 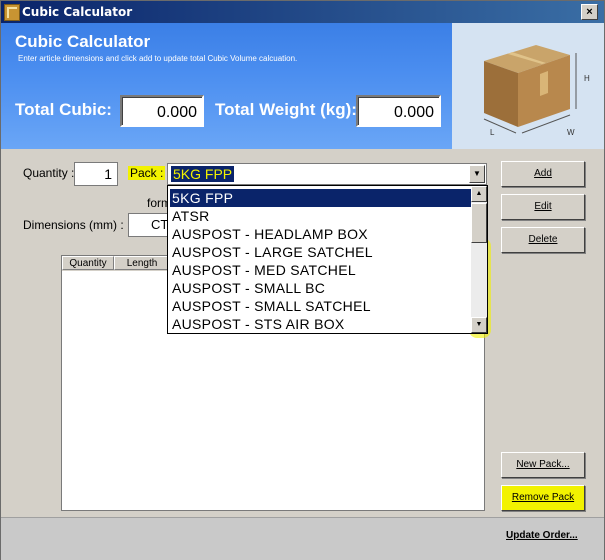 I want to click on list-item: AUSPOST - MED SATCHEL, so click(x=320, y=270).